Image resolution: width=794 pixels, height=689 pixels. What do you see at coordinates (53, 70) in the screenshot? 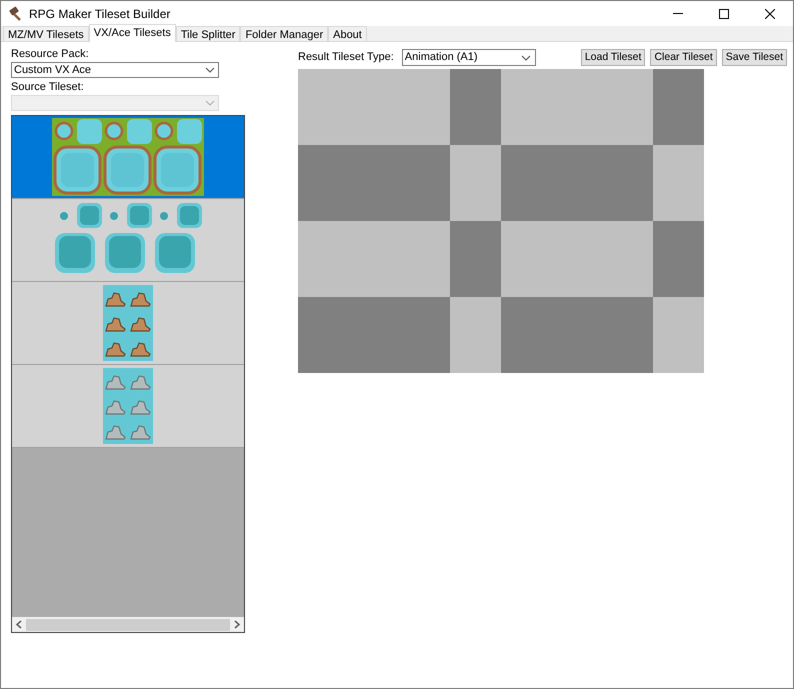
I see `dropdown-value: Custom VX Ace` at bounding box center [53, 70].